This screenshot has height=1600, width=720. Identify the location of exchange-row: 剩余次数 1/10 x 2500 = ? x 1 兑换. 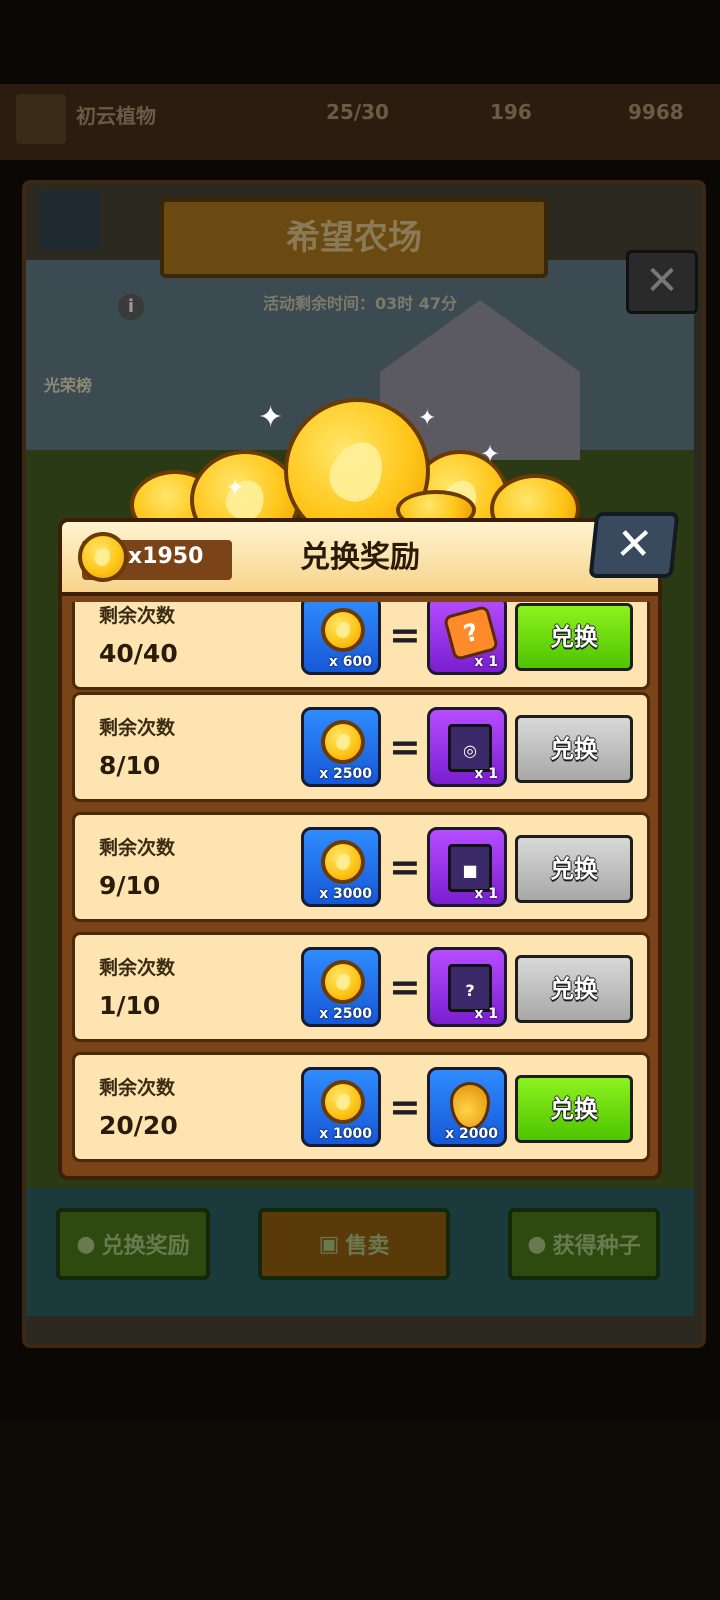
(361, 987).